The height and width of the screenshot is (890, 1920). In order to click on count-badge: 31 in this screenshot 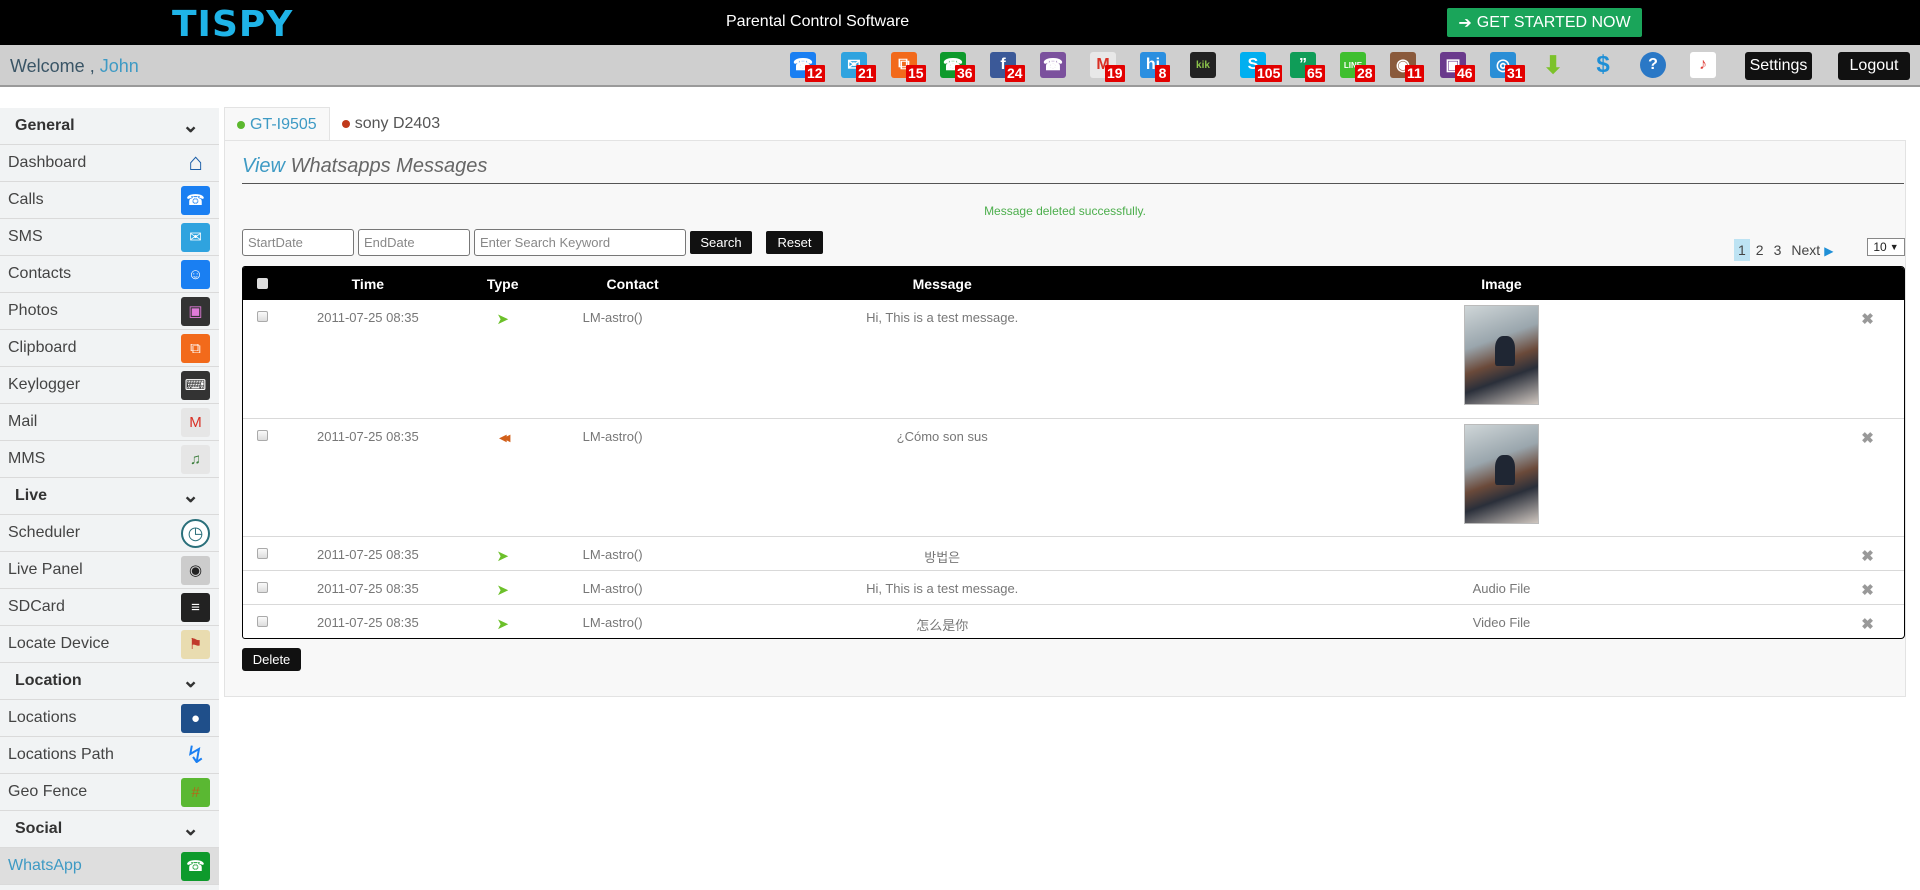, I will do `click(1515, 73)`.